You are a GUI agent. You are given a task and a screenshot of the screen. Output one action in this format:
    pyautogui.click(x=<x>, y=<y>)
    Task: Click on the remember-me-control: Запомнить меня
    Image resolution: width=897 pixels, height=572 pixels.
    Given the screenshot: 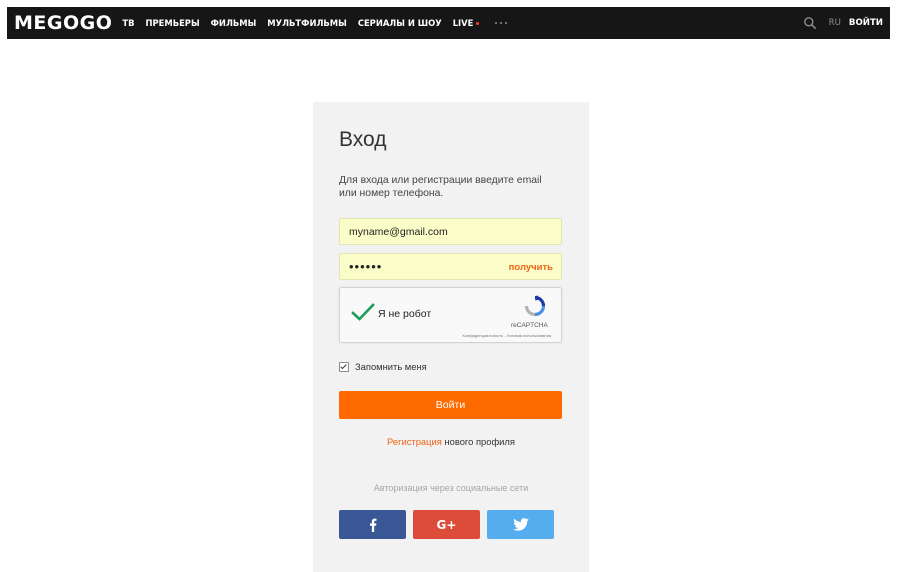 What is the action you would take?
    pyautogui.click(x=383, y=366)
    